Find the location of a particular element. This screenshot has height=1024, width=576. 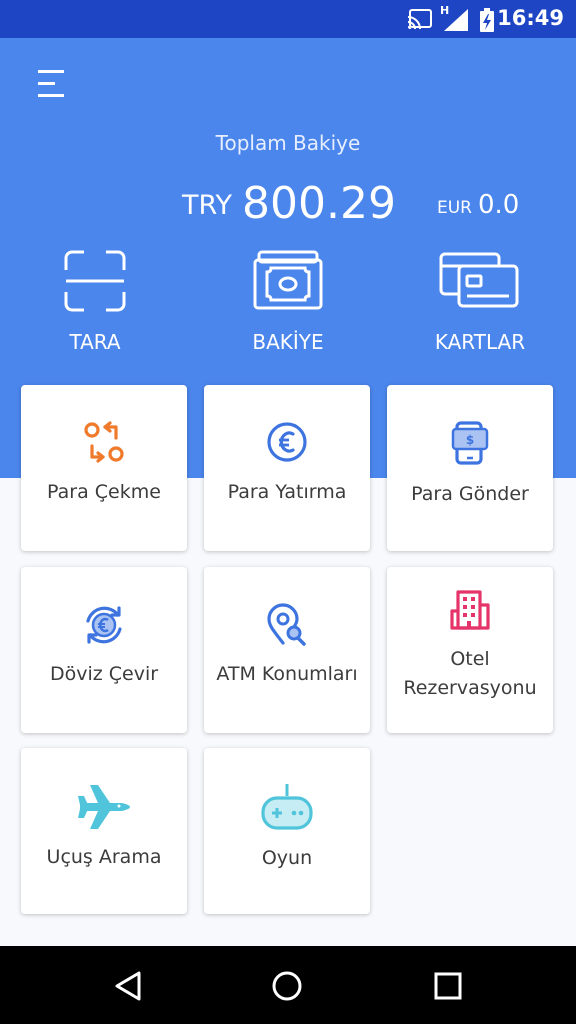

tile-withdraw-label: Para Çekme is located at coordinates (104, 492).